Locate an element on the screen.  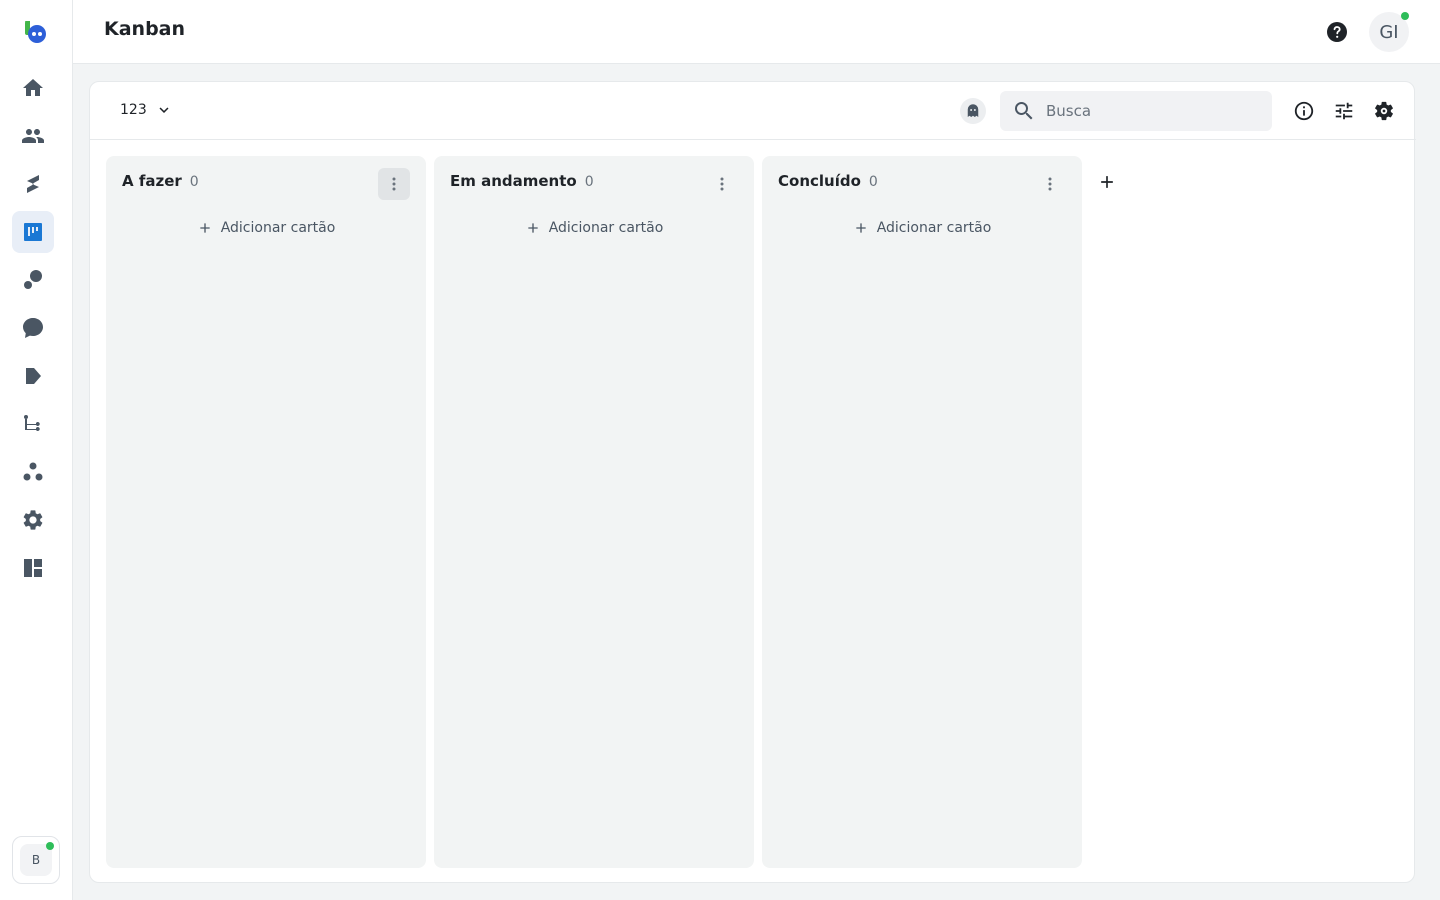
add-column-button is located at coordinates (1107, 182).